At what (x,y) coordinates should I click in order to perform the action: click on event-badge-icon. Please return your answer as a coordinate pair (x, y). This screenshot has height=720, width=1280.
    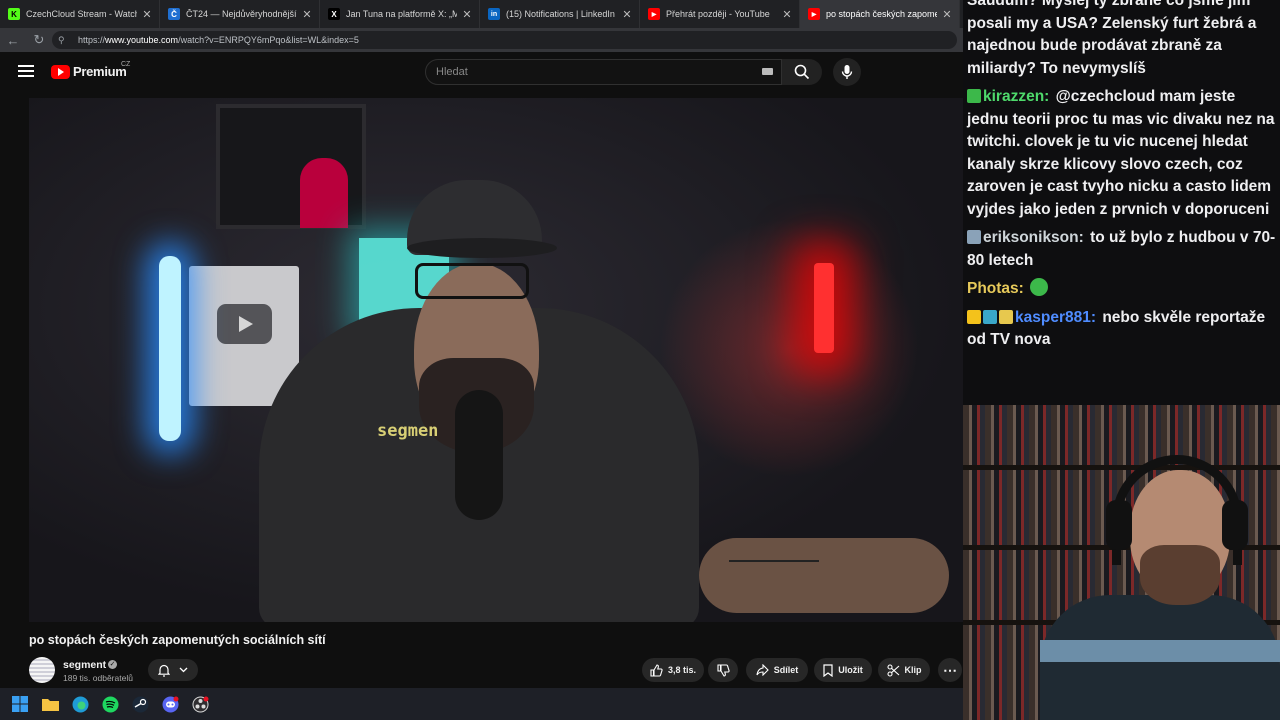
    Looking at the image, I should click on (990, 316).